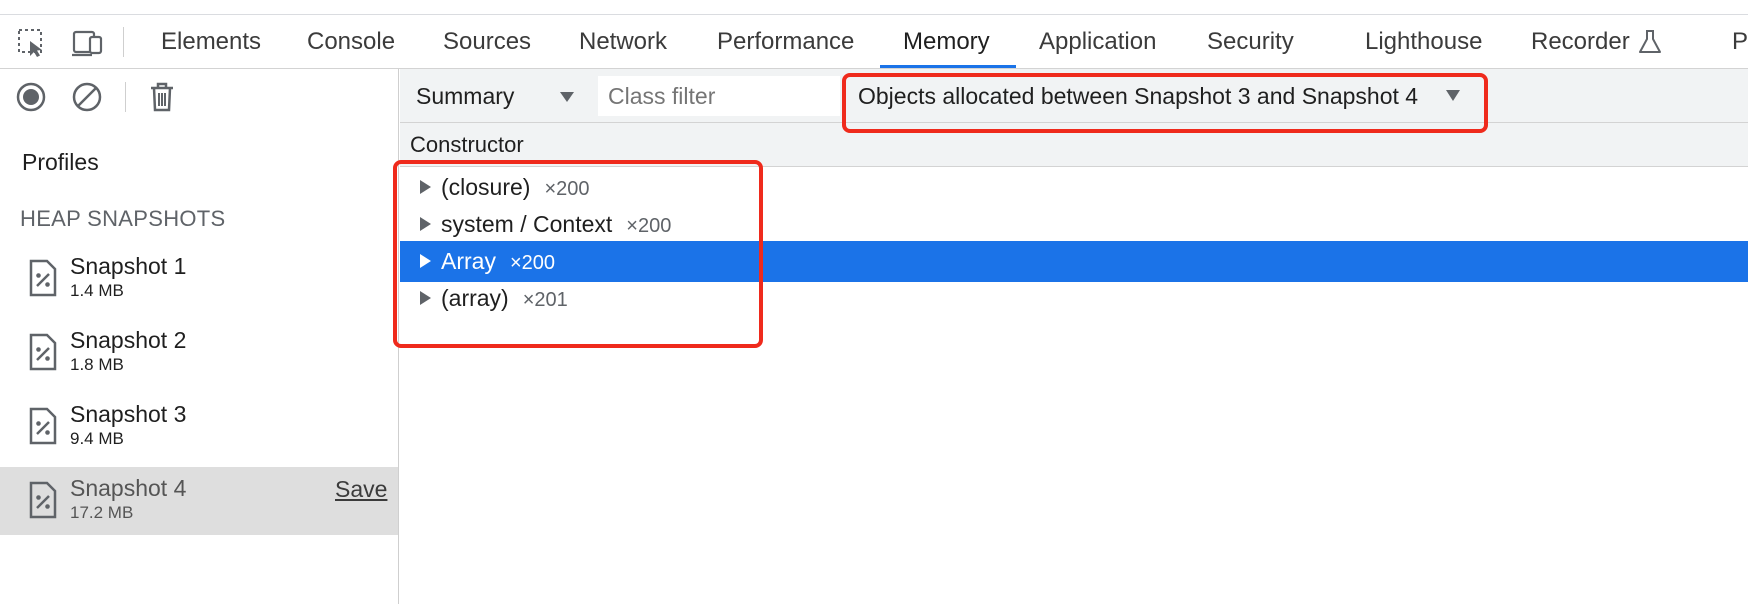  What do you see at coordinates (199, 97) in the screenshot?
I see `sidebar-toolbar` at bounding box center [199, 97].